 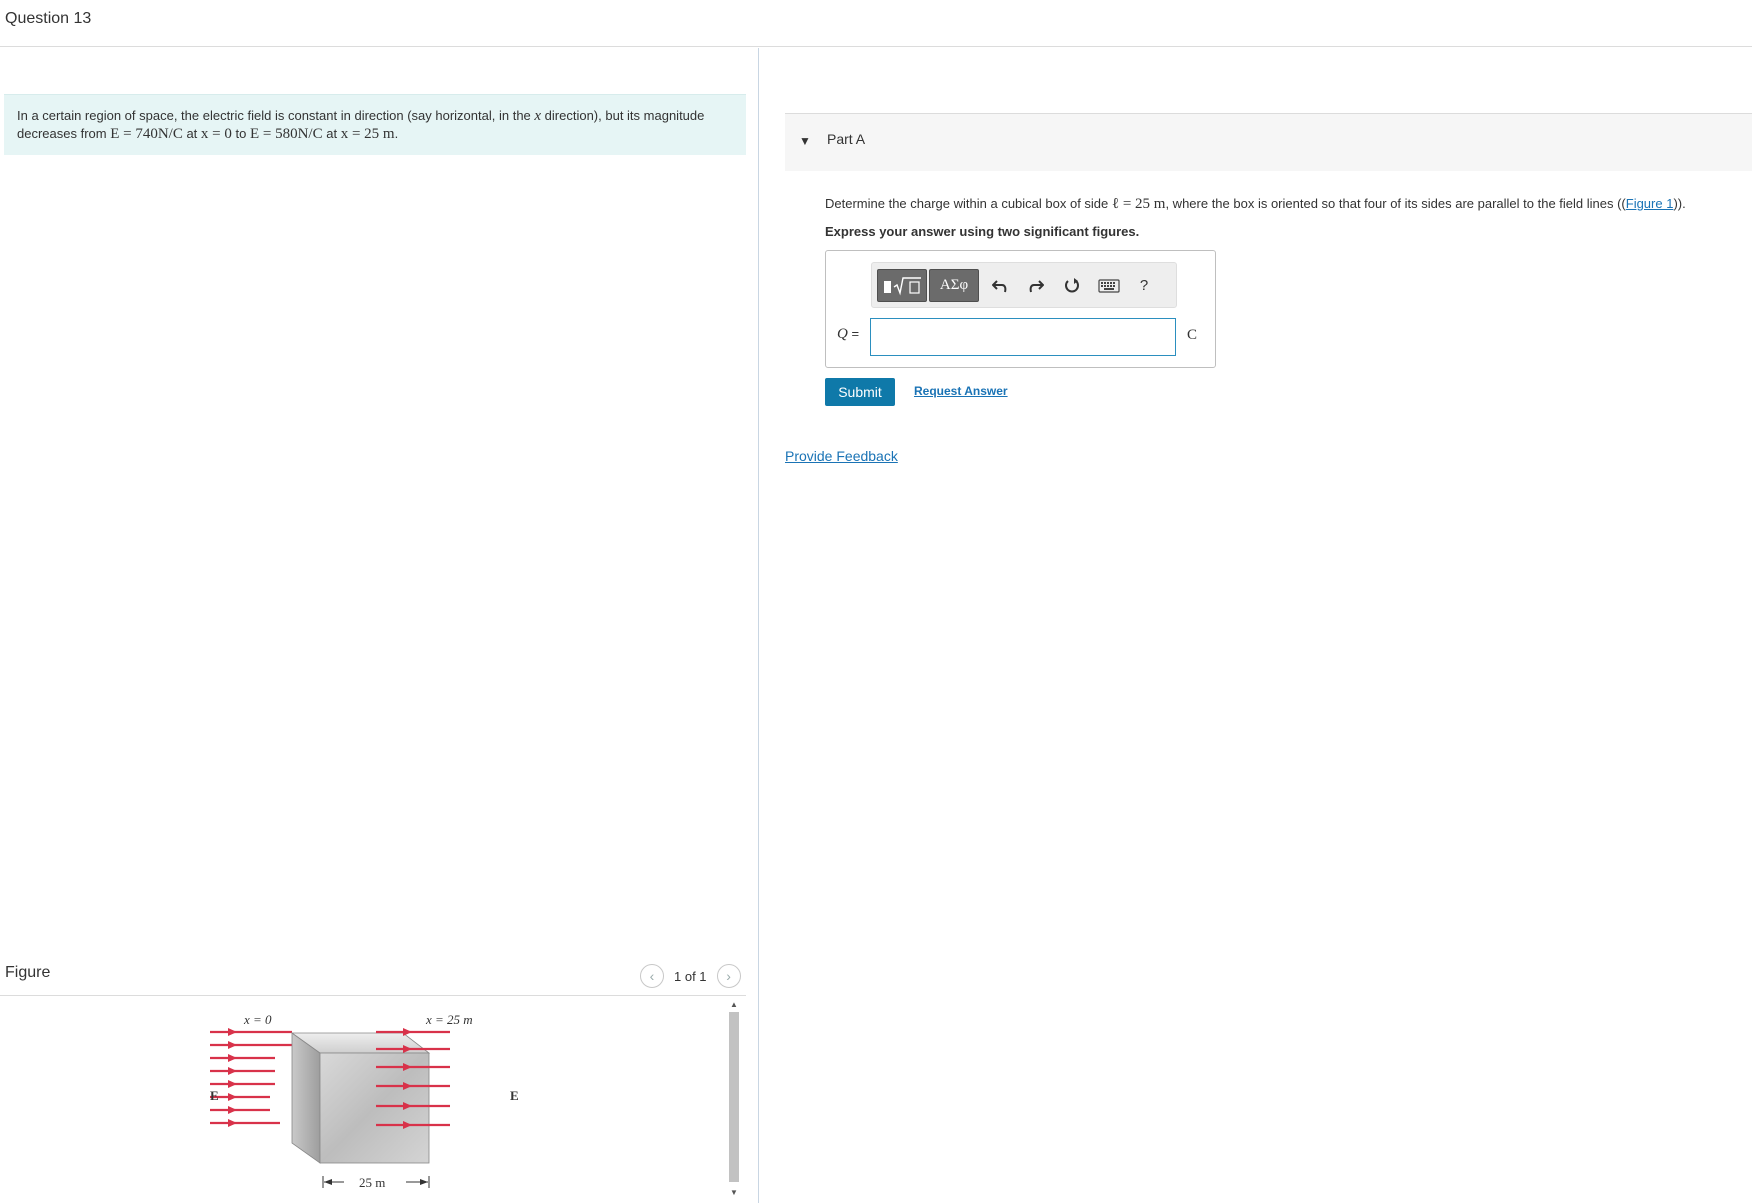 I want to click on figure-scrollbar: ▲ ▼, so click(x=734, y=1100).